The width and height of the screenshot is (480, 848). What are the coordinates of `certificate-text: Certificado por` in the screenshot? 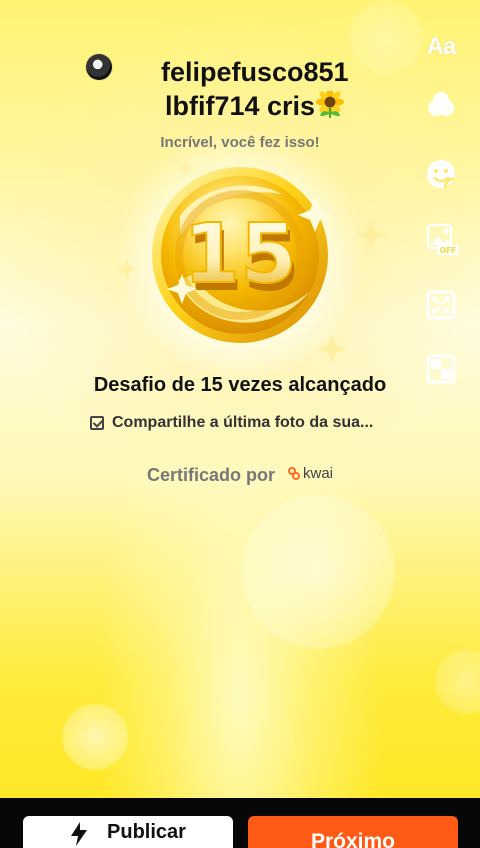 It's located at (210, 475).